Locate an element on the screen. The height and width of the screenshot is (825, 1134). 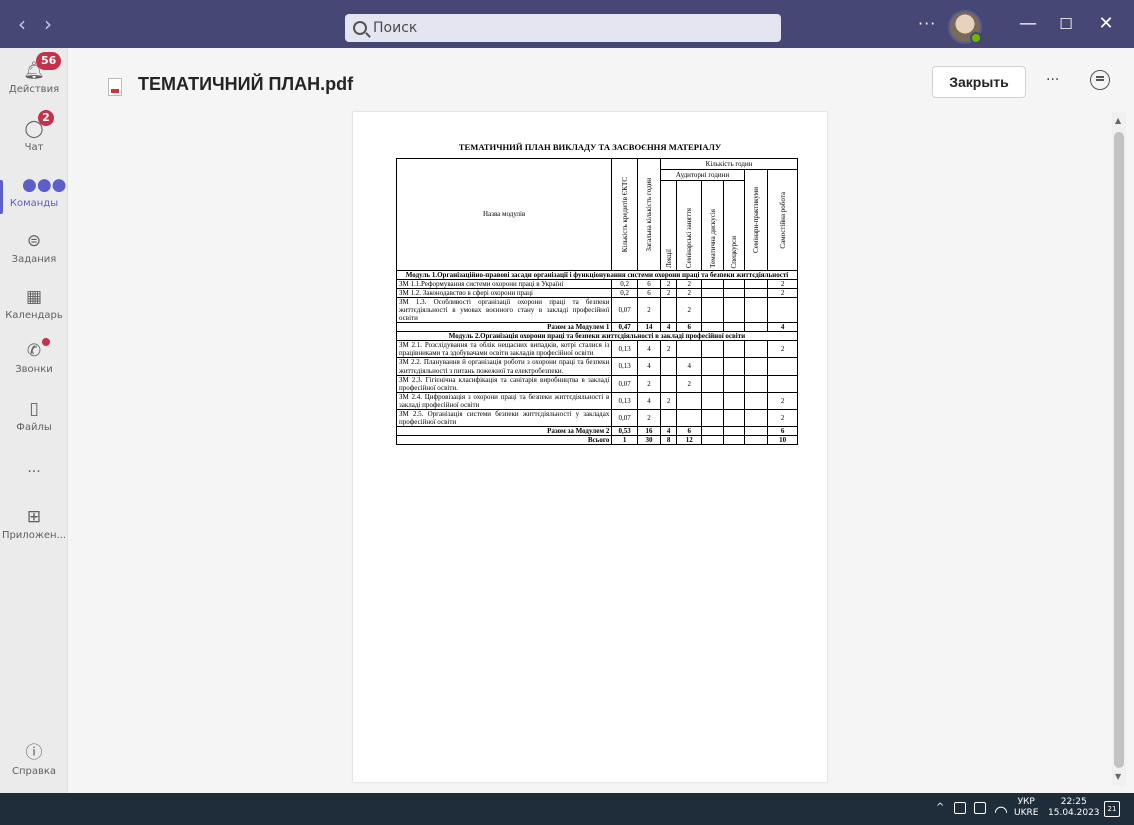
phone-icon: ✆ is located at coordinates (36, 350).